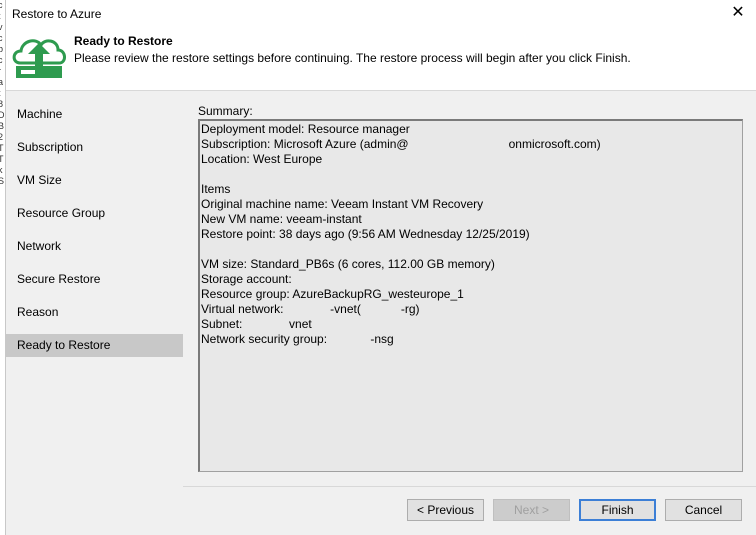 Image resolution: width=756 pixels, height=535 pixels. I want to click on summary-line: Deployment model: Resource manager, so click(305, 129).